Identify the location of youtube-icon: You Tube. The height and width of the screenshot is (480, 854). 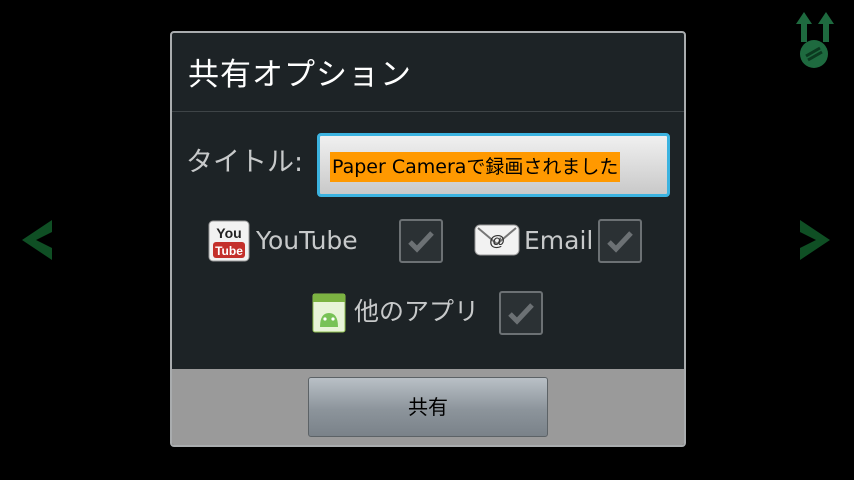
(229, 241).